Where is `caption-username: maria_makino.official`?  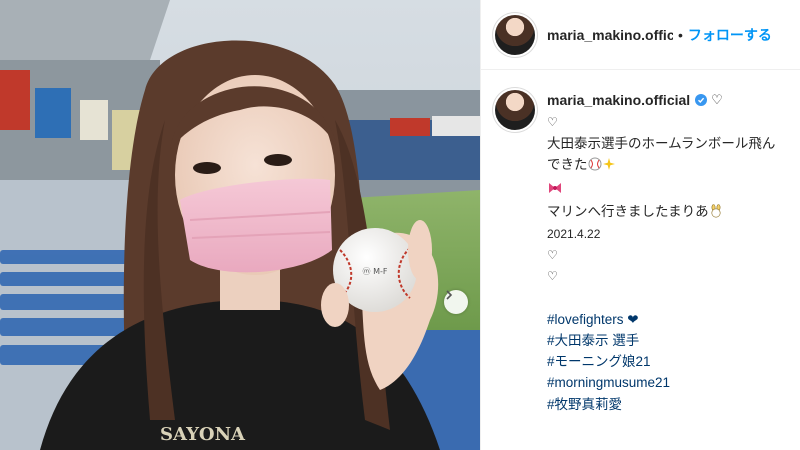 caption-username: maria_makino.official is located at coordinates (618, 100).